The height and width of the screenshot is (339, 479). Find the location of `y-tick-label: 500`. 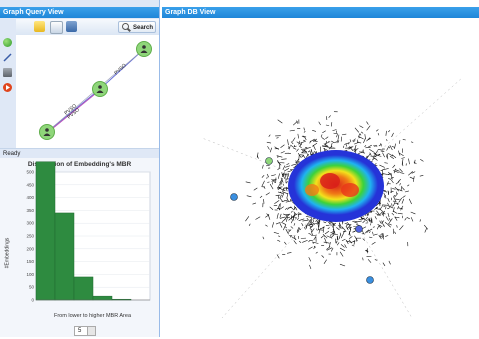

y-tick-label: 500 is located at coordinates (30, 172).